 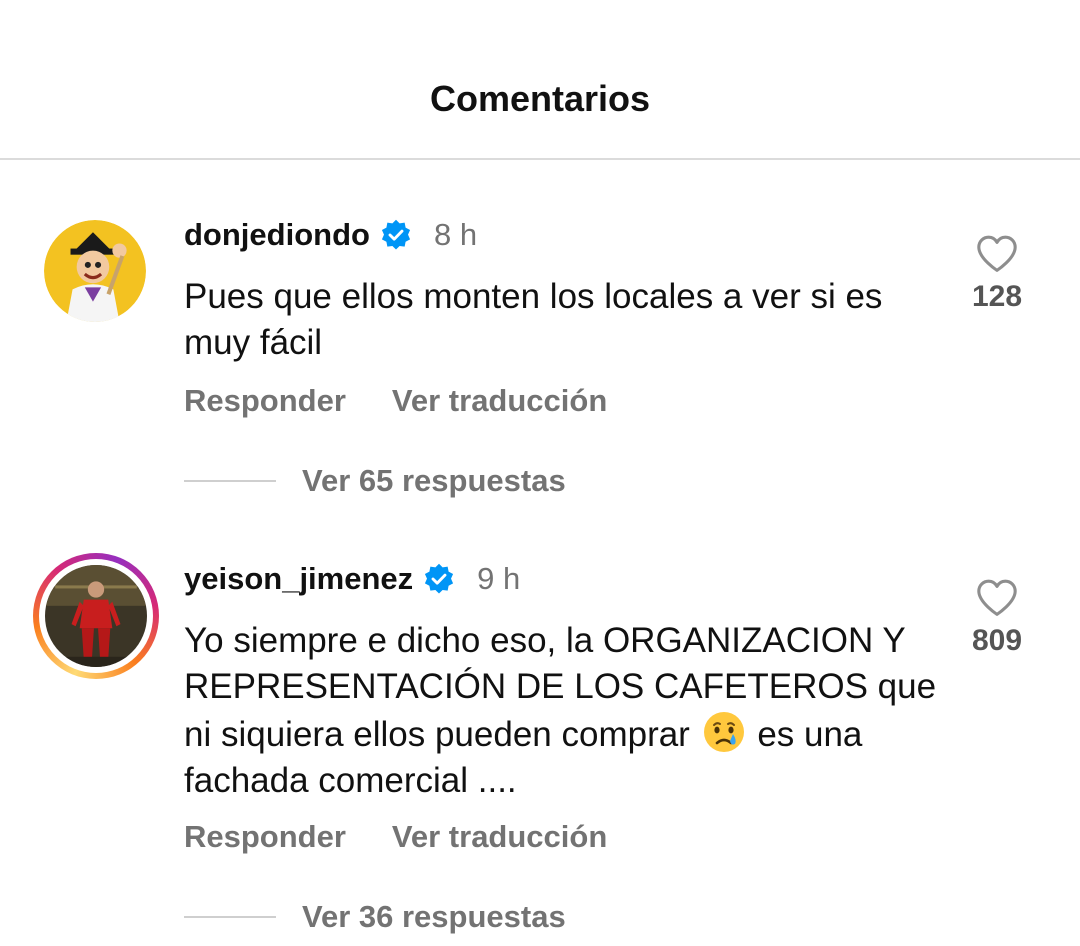 I want to click on comment-meta: donjediondo 8 h, so click(x=330, y=235).